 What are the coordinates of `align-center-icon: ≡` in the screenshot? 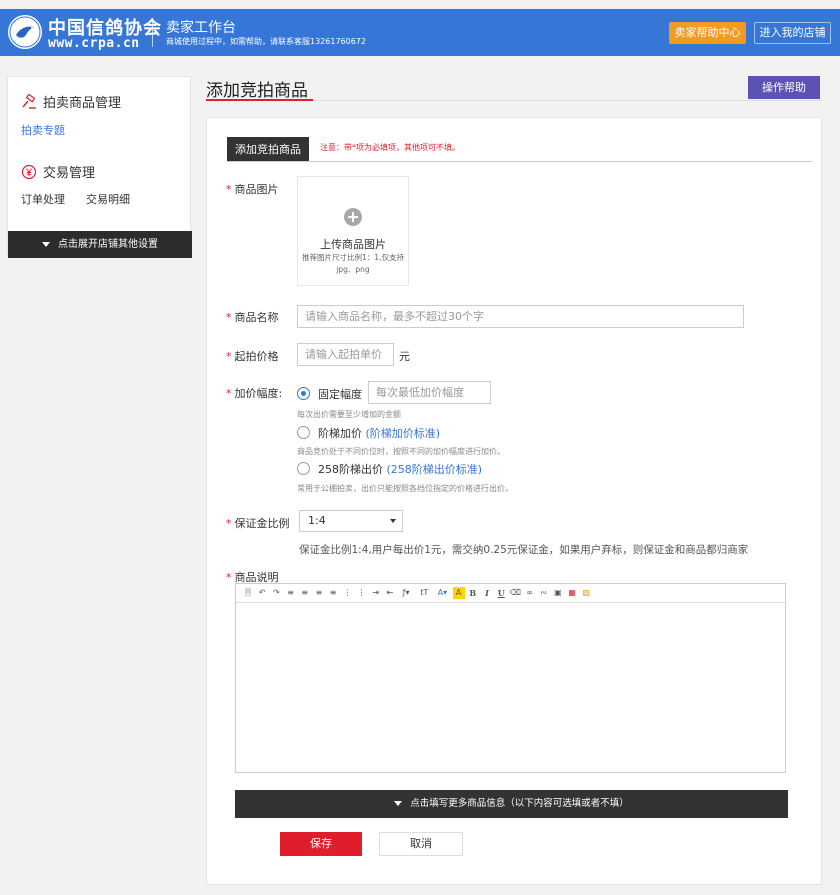 It's located at (305, 593).